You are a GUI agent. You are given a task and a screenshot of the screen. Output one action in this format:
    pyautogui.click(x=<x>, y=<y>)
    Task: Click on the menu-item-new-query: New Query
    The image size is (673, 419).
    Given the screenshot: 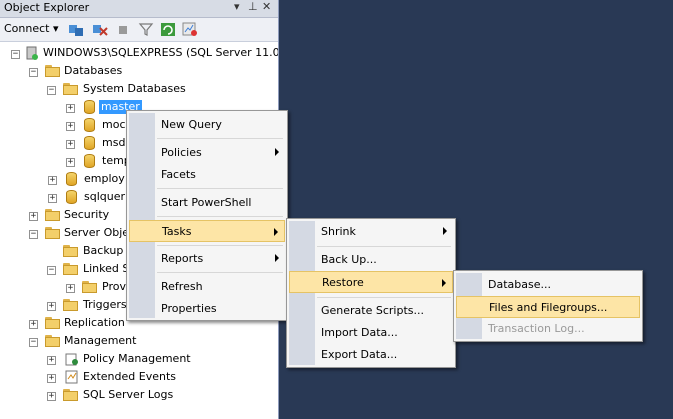 What is the action you would take?
    pyautogui.click(x=207, y=125)
    